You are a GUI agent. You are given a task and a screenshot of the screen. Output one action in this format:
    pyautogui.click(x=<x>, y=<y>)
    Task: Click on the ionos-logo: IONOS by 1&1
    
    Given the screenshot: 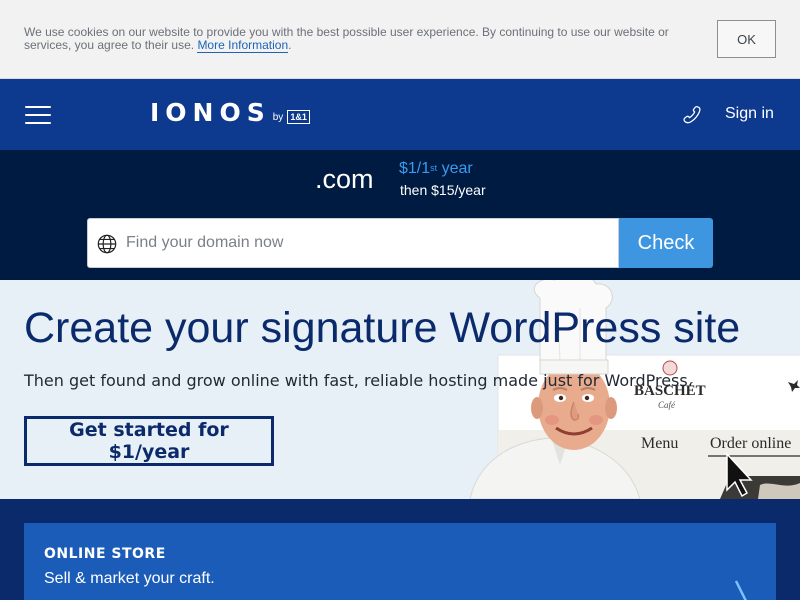 What is the action you would take?
    pyautogui.click(x=230, y=113)
    